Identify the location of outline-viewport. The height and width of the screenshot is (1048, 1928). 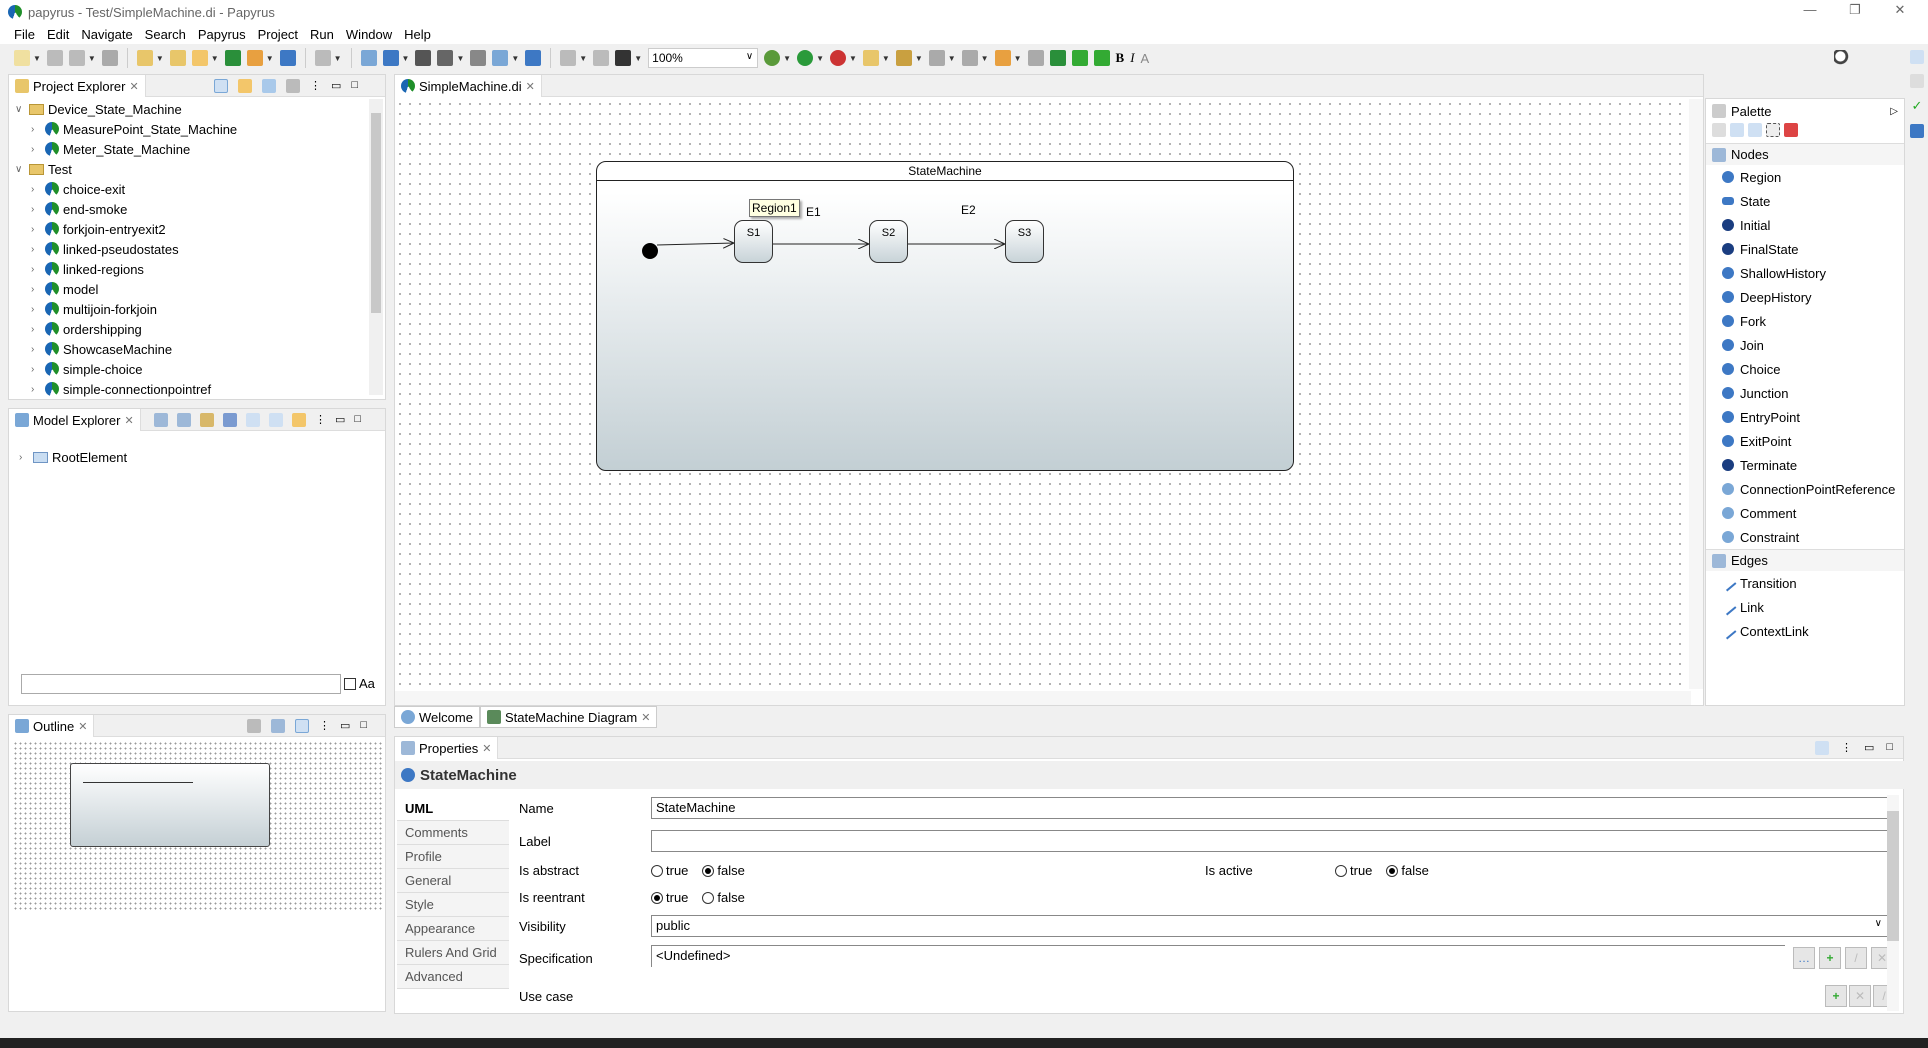
(170, 805).